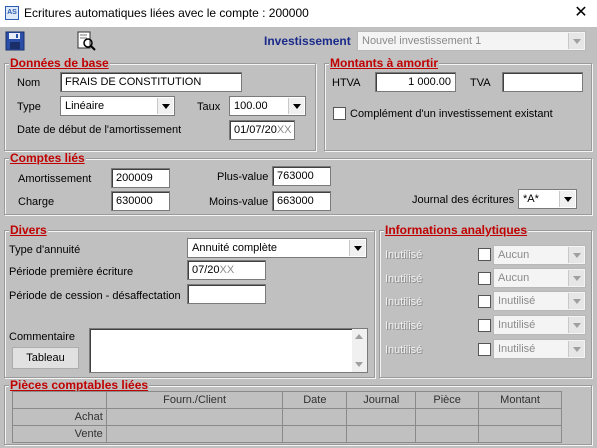 Image resolution: width=597 pixels, height=448 pixels. What do you see at coordinates (404, 279) in the screenshot?
I see `analytique-label-2: Inutilisé` at bounding box center [404, 279].